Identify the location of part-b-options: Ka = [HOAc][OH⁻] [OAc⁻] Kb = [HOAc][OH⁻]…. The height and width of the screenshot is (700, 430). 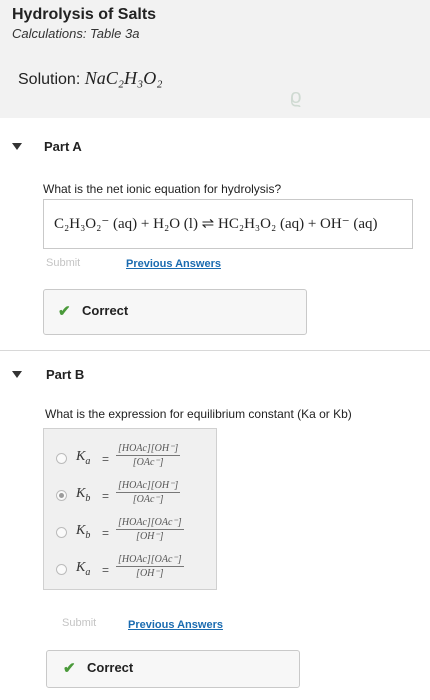
(130, 509).